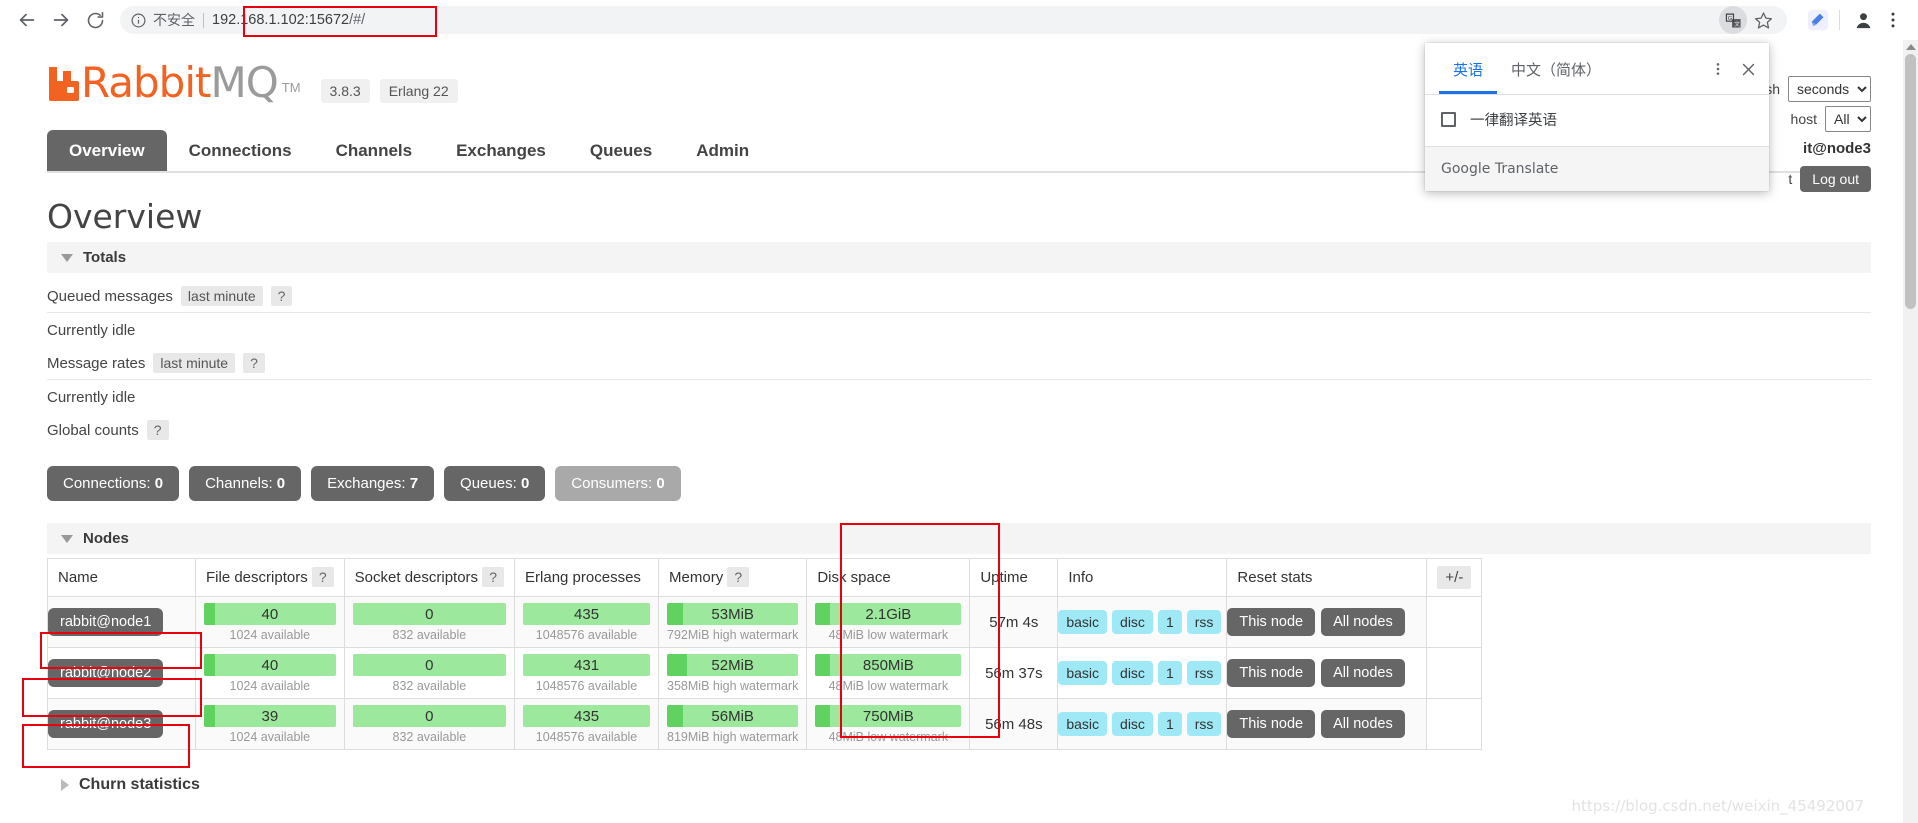 This screenshot has height=823, width=1918. What do you see at coordinates (105, 257) in the screenshot?
I see `totals-section-label: Totals` at bounding box center [105, 257].